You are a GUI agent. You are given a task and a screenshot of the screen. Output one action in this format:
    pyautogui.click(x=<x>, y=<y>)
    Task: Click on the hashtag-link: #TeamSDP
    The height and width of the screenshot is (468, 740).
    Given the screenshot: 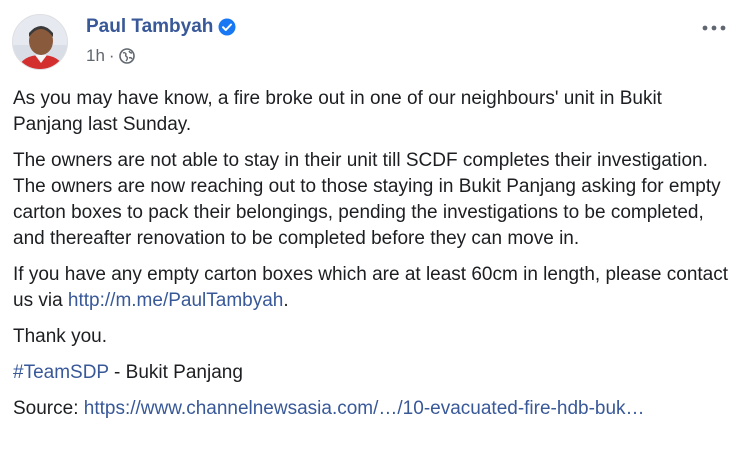 What is the action you would take?
    pyautogui.click(x=61, y=372)
    